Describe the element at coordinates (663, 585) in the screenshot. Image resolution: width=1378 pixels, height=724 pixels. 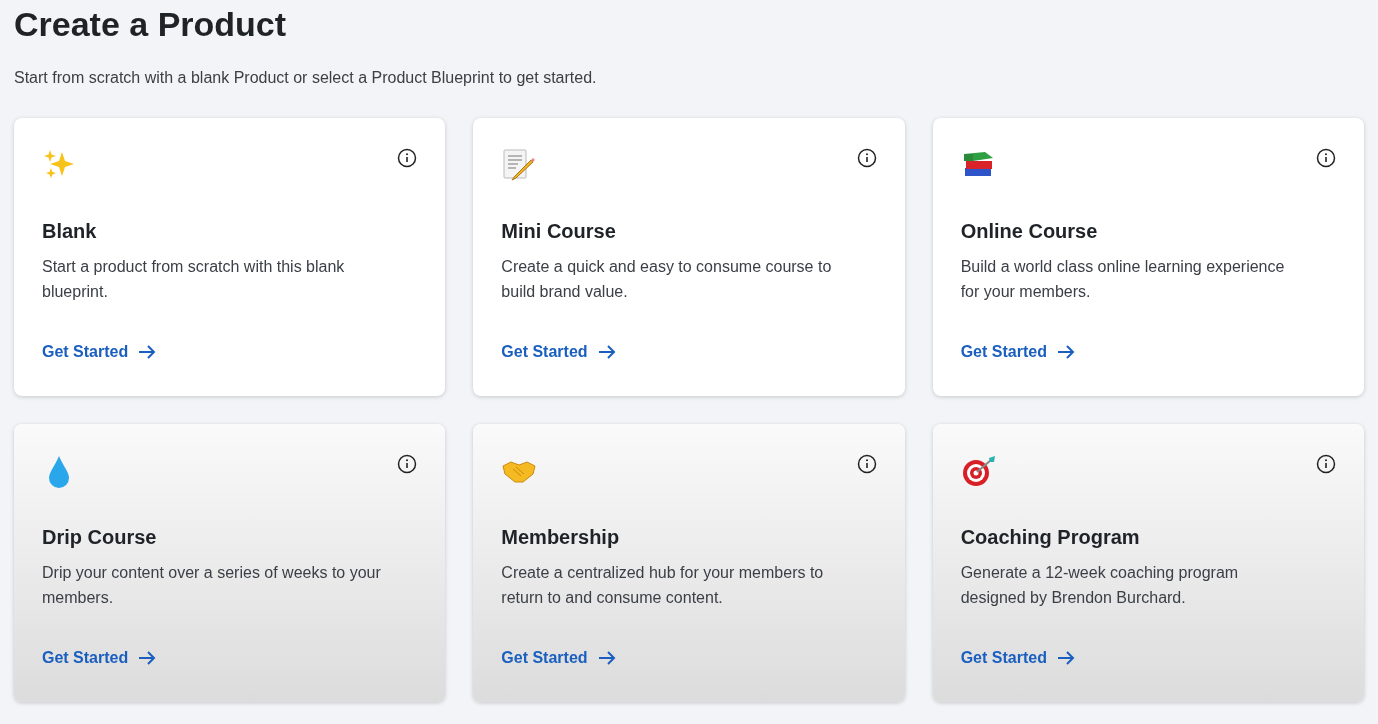
I see `card-description: Create a centralized hub for your members to return to and consume content.` at that location.